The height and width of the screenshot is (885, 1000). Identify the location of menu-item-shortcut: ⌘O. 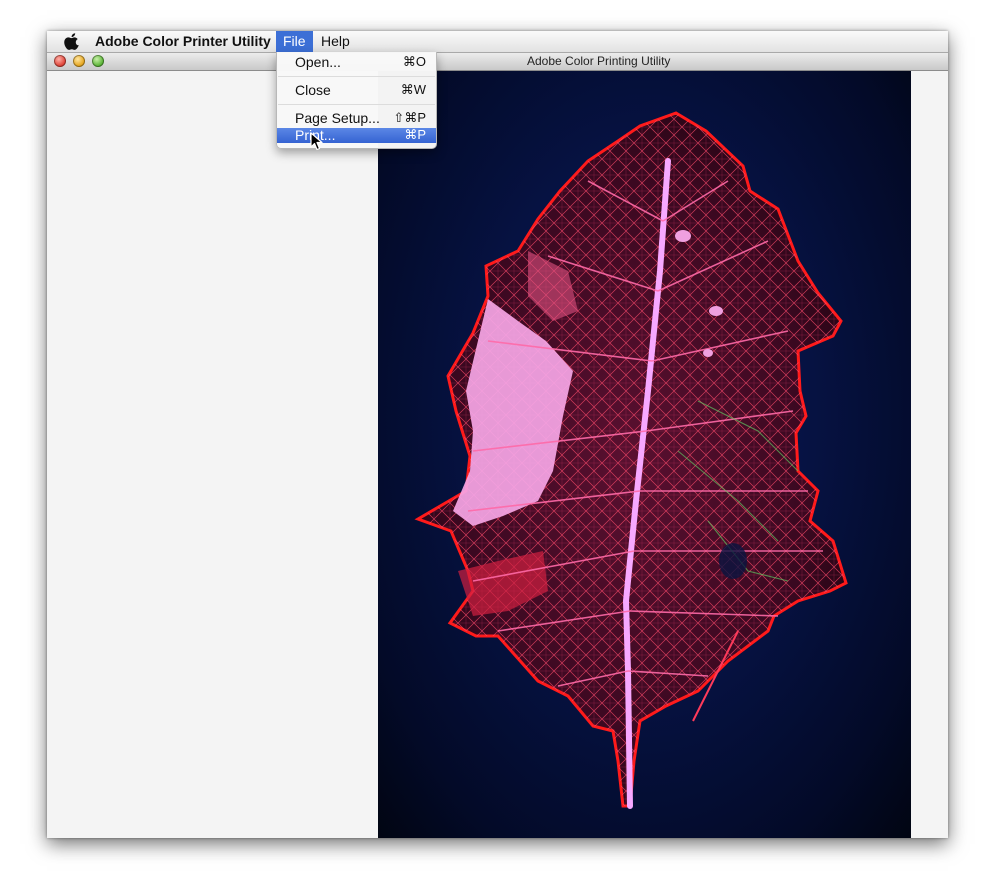
(414, 61).